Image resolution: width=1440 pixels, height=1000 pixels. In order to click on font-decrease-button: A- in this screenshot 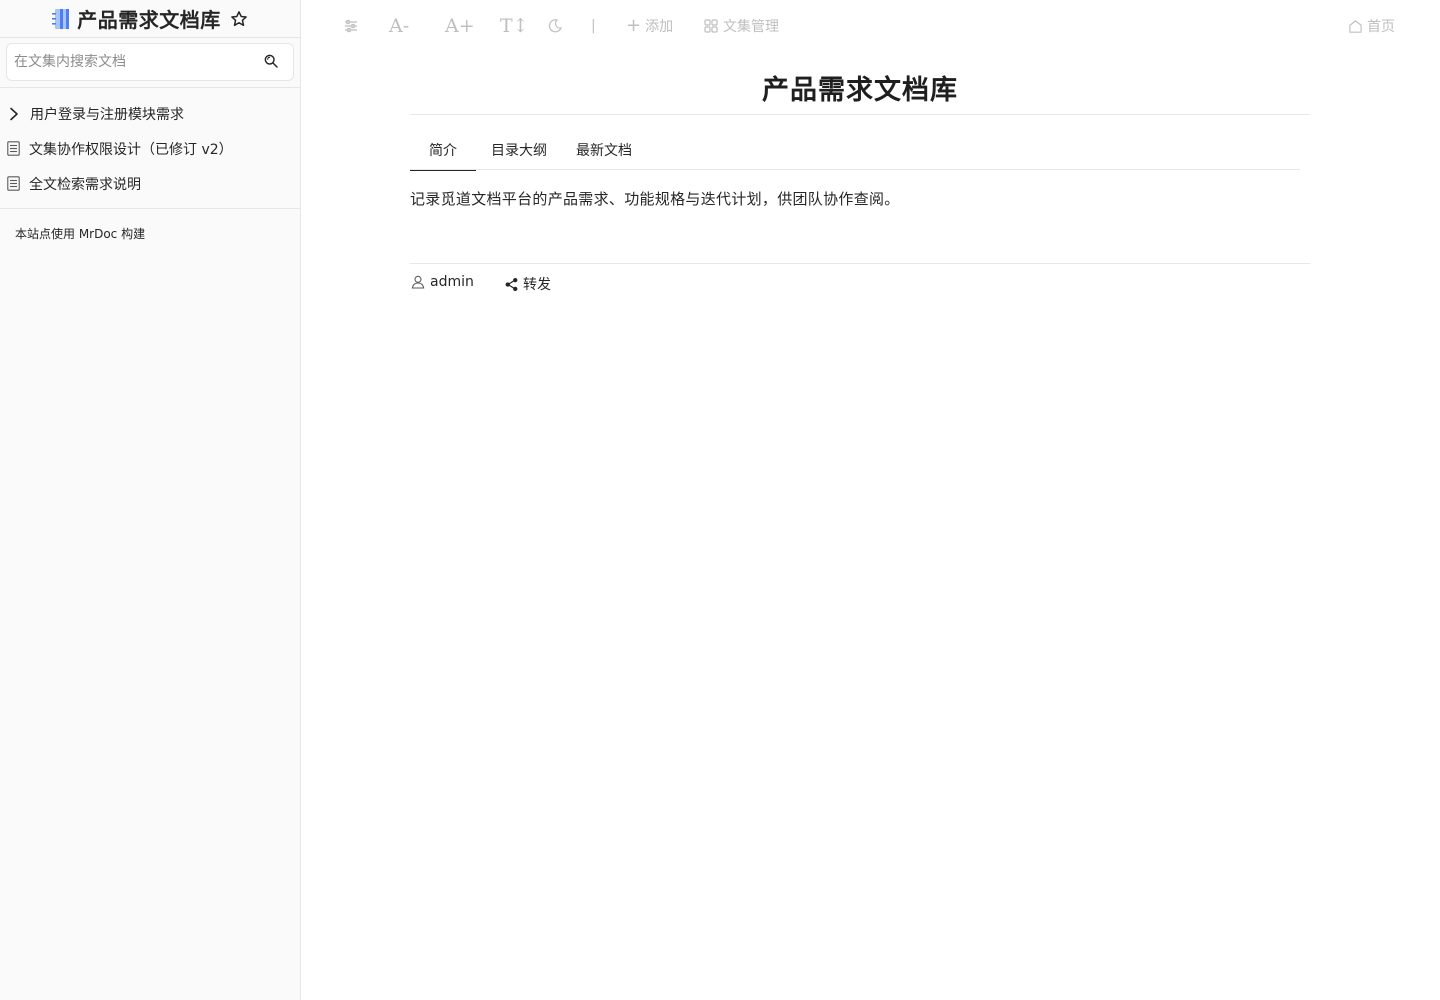, I will do `click(399, 26)`.